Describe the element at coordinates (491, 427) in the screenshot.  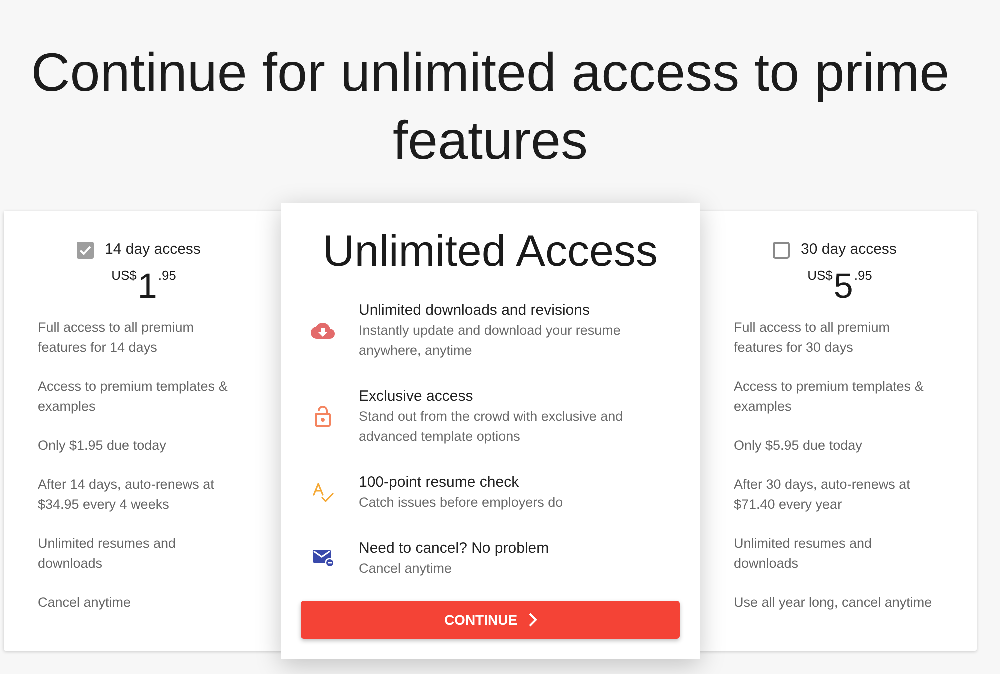
I see `feature-description: Stand out from the crowd with exclusive and advanced template options` at that location.